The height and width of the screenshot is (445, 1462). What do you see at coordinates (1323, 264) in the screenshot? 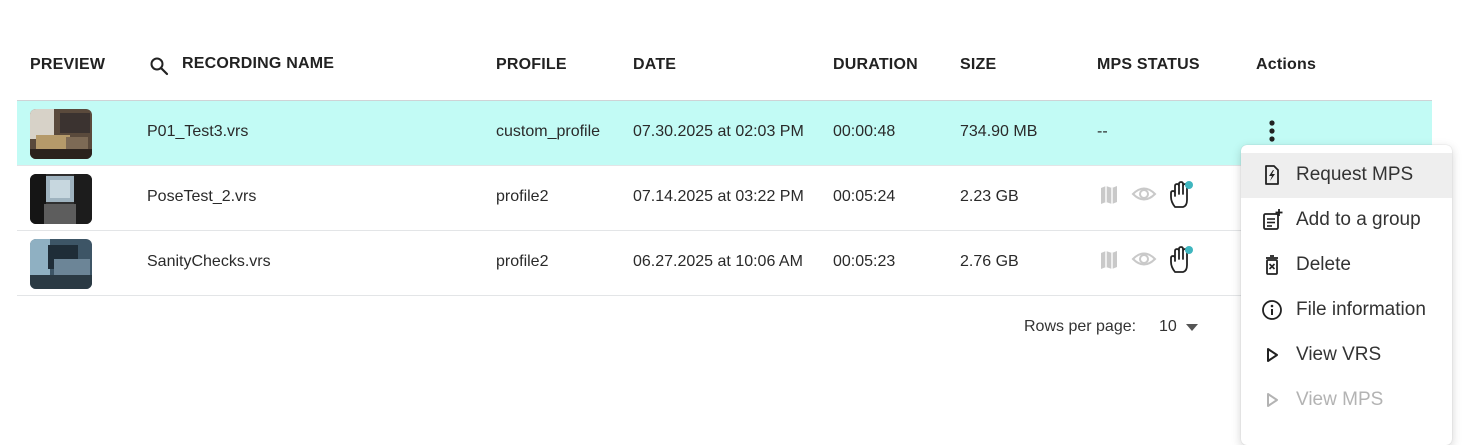
I see `menu-item-label: Delete` at bounding box center [1323, 264].